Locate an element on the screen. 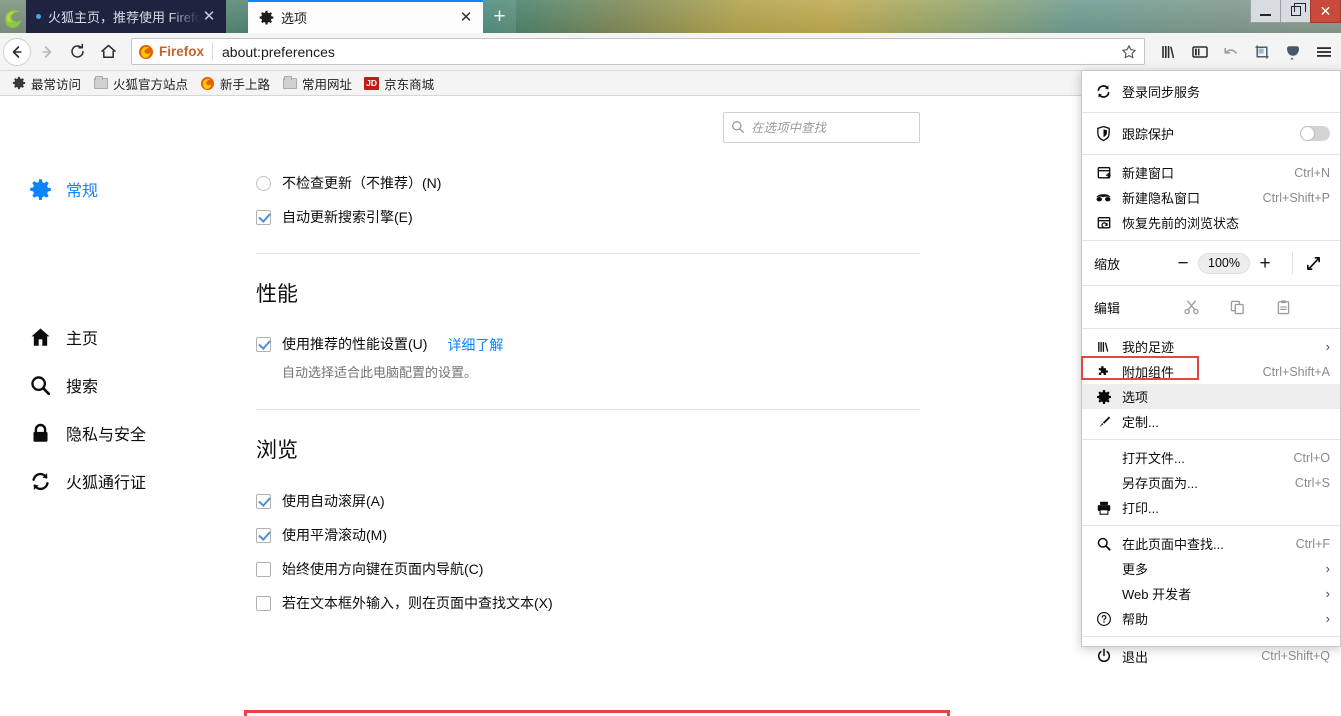  menu-item-help: 帮助 › is located at coordinates (1211, 618).